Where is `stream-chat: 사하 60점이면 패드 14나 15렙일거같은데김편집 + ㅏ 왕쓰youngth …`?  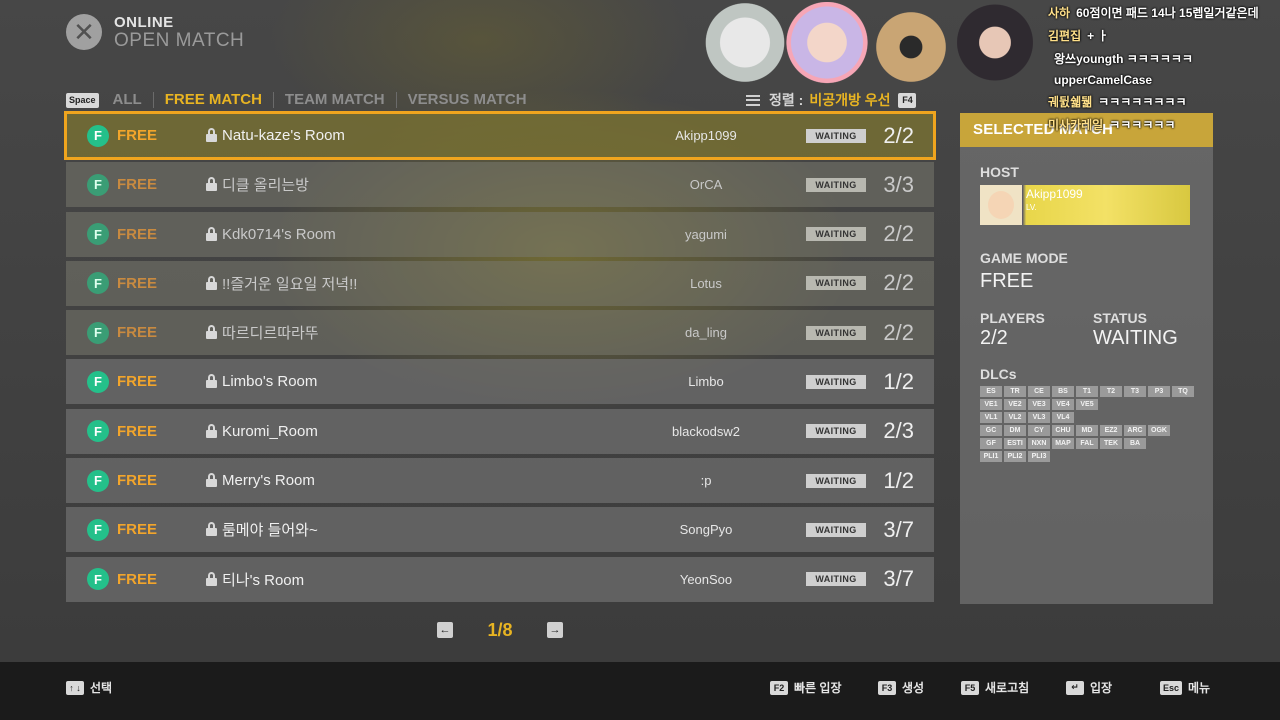 stream-chat: 사하 60점이면 패드 14나 15렙일거같은데김편집 + ㅏ 왕쓰youngth … is located at coordinates (1164, 71).